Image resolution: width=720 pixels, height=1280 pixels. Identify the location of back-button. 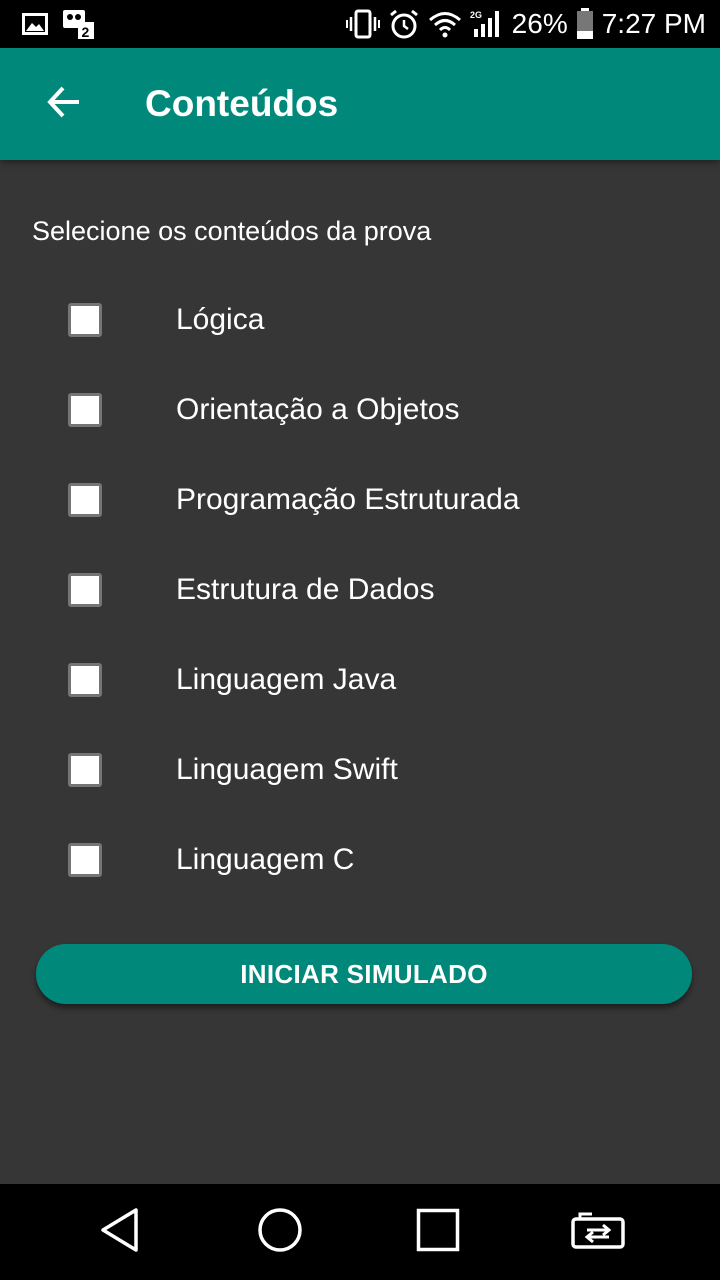
(64, 104).